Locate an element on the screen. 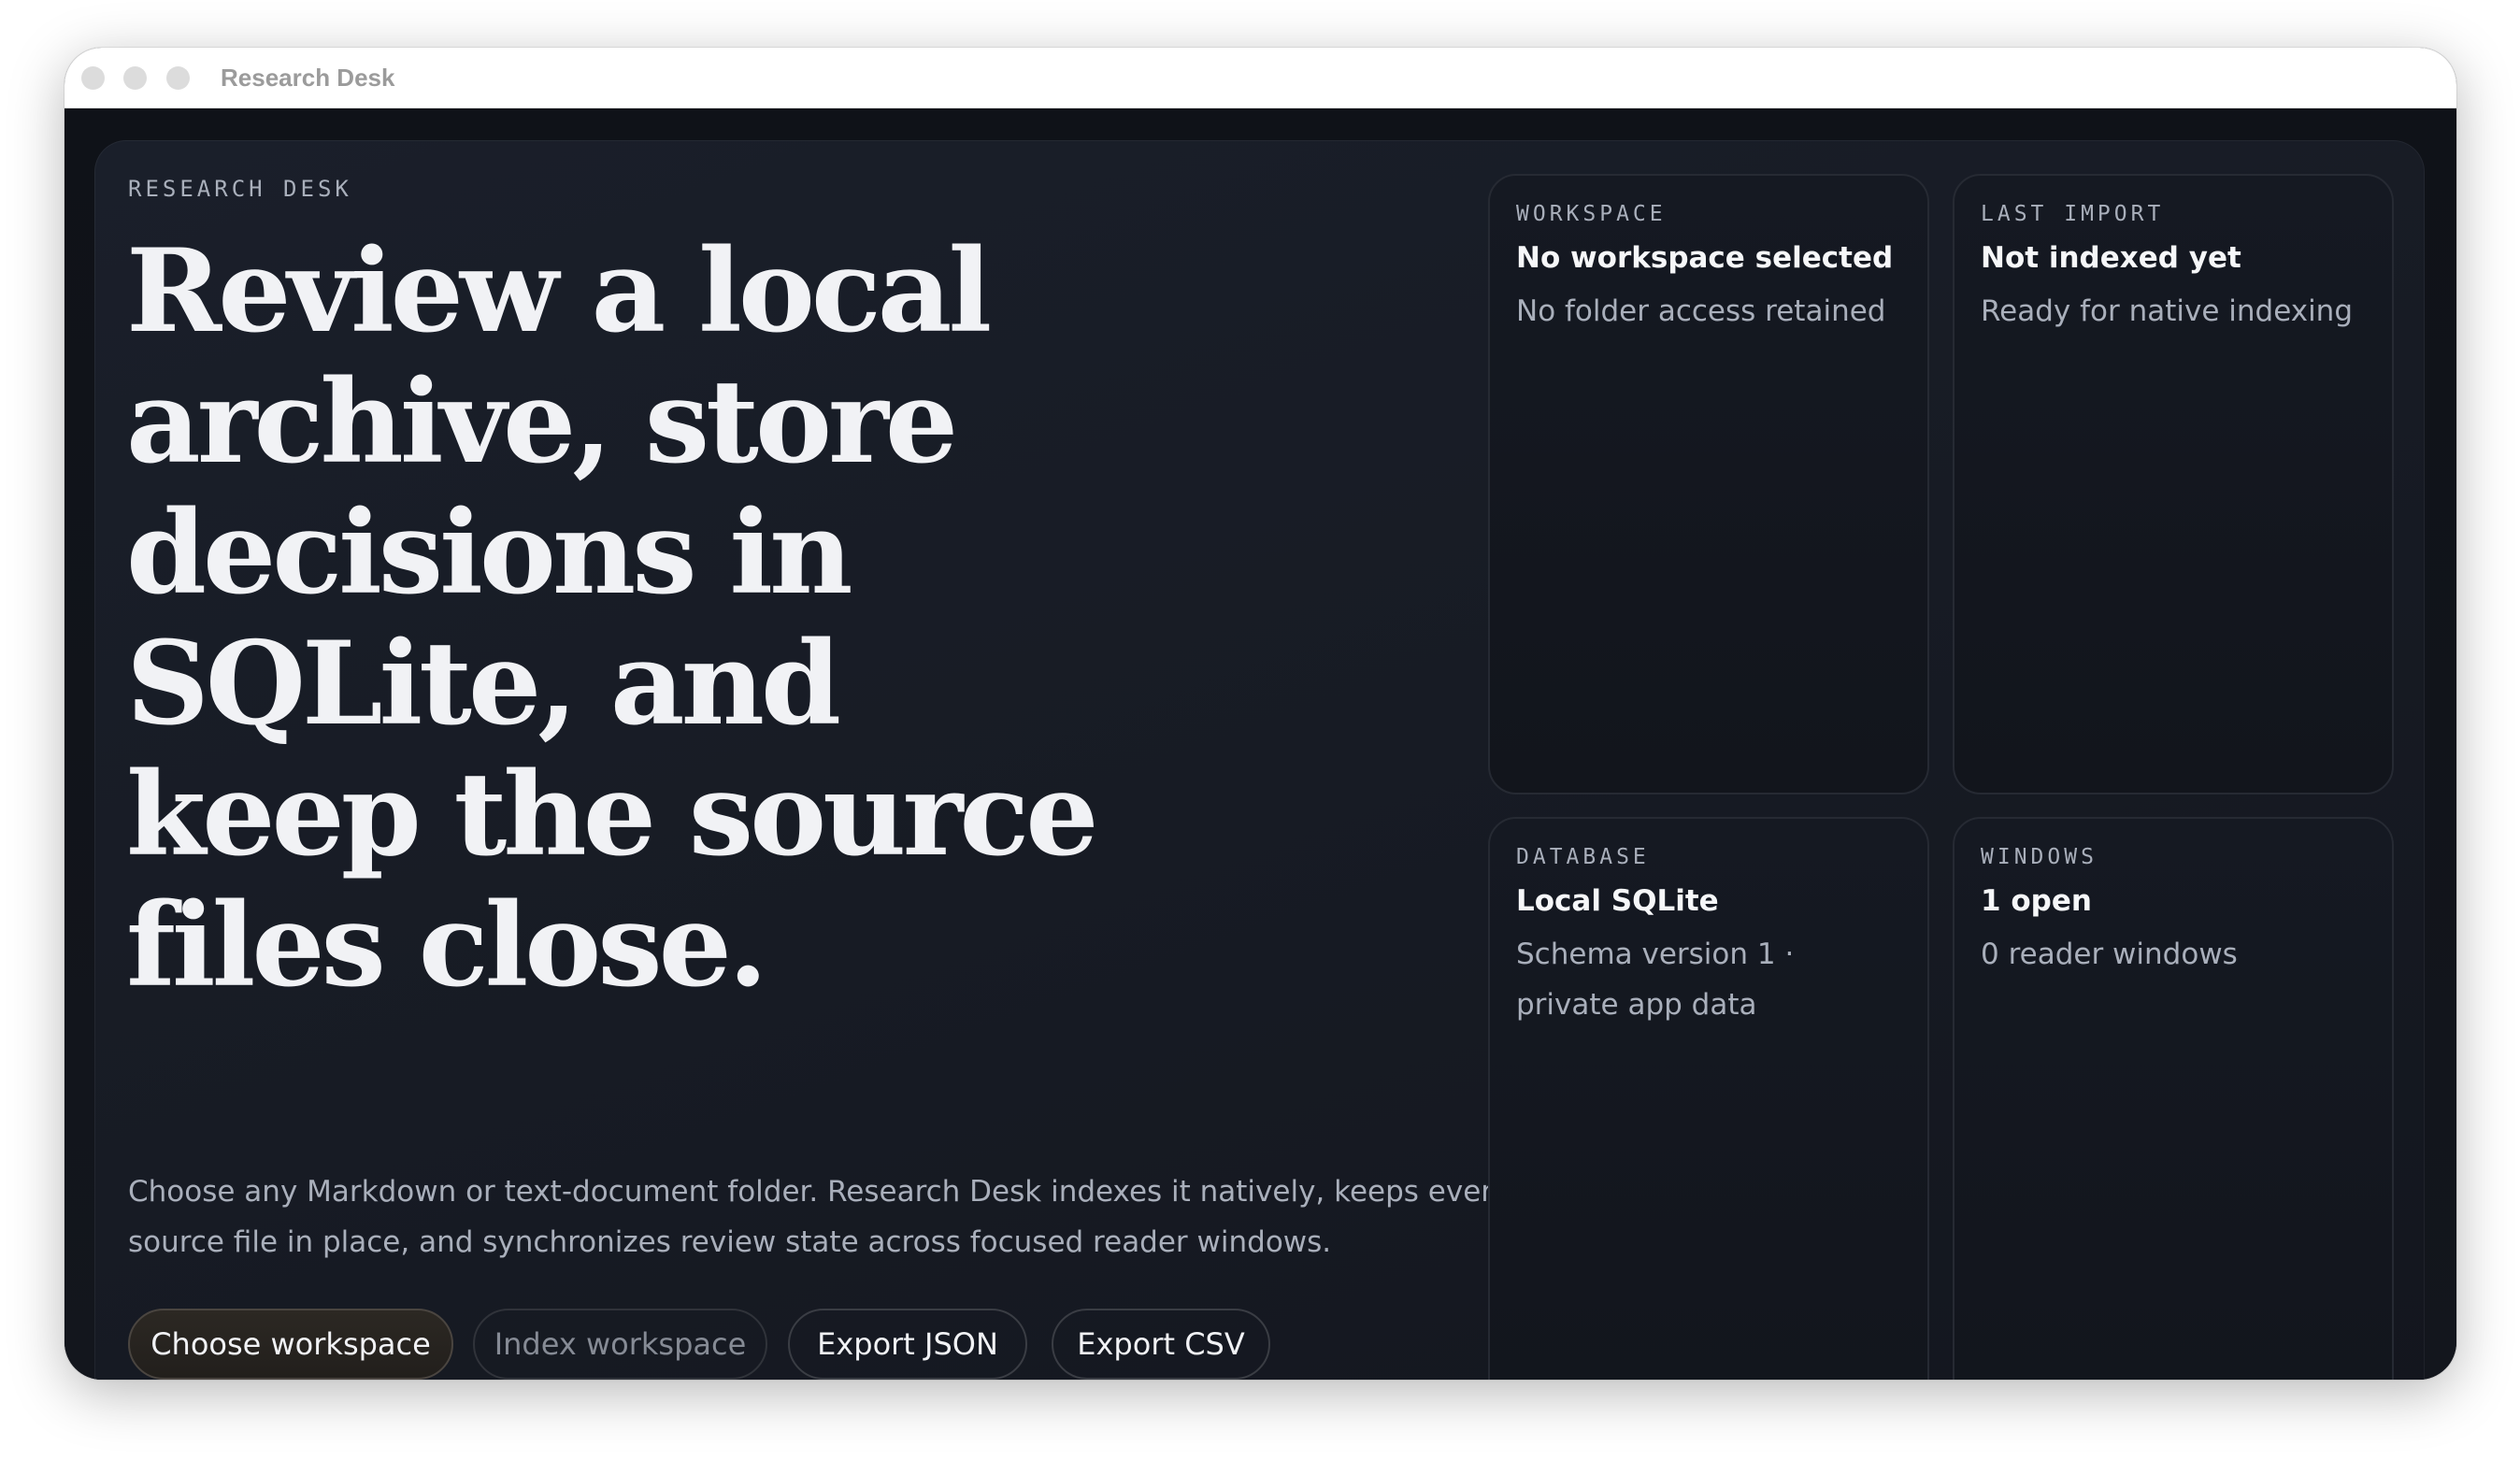 This screenshot has height=1460, width=2520. title-bar: Research Desk is located at coordinates (1260, 78).